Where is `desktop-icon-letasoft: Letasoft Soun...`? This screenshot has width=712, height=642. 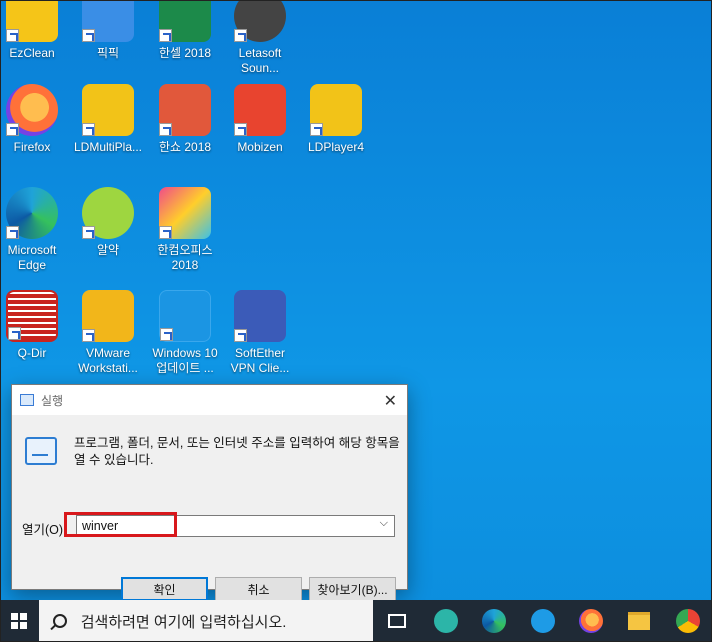 desktop-icon-letasoft: Letasoft Soun... is located at coordinates (260, 38).